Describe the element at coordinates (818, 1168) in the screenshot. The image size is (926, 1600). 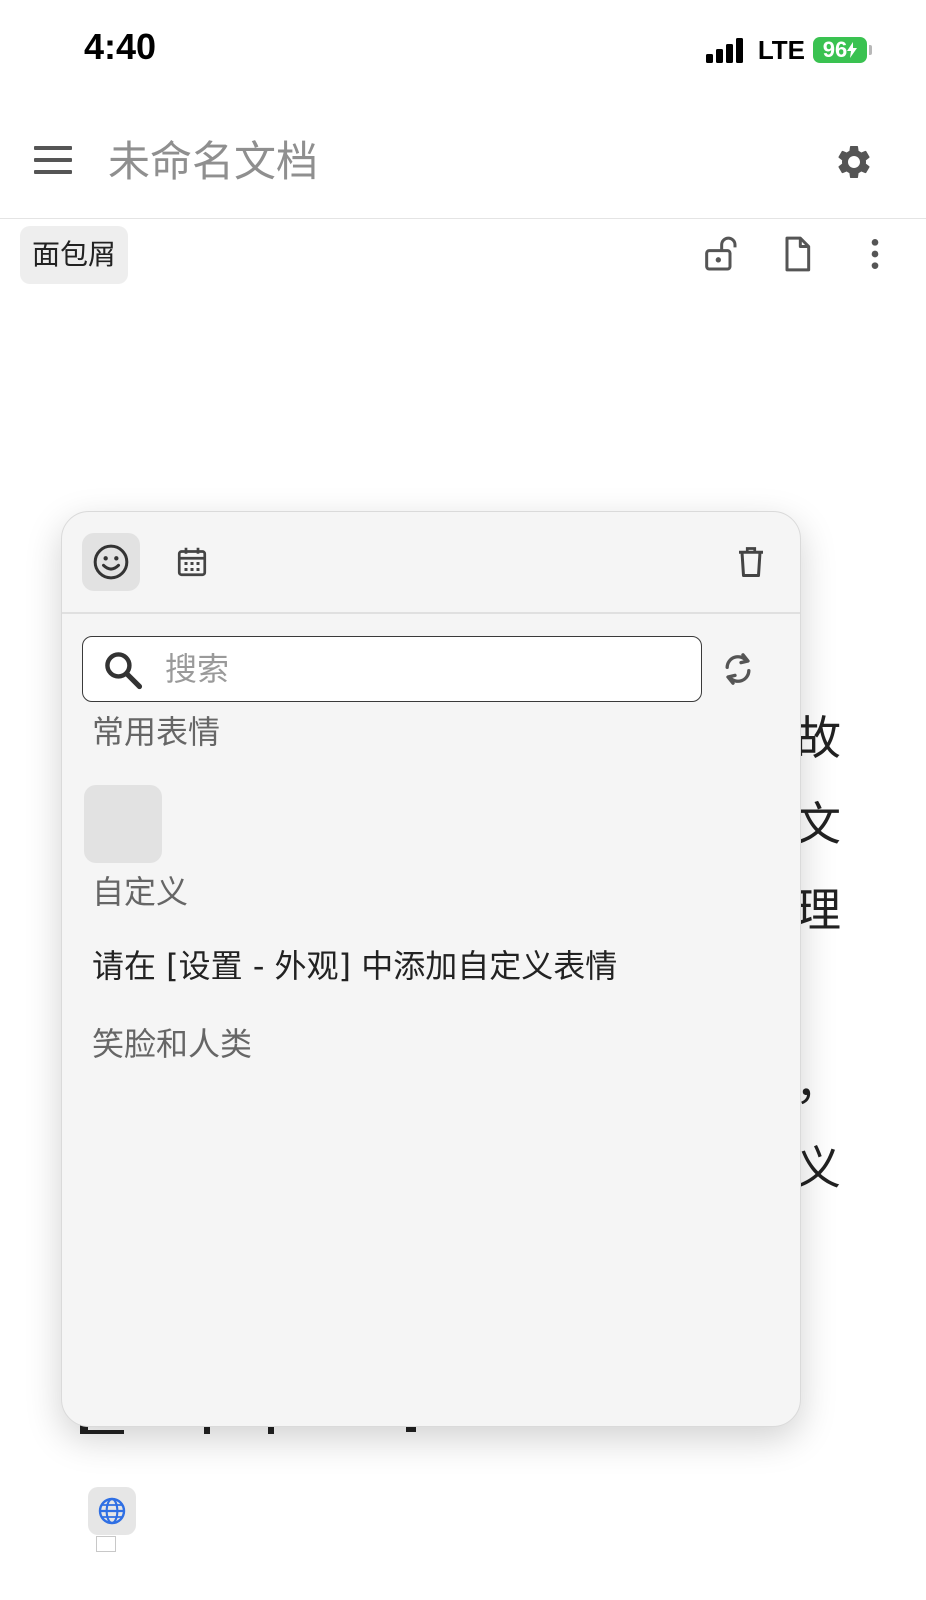
I see `document-text-fragment: 义` at that location.